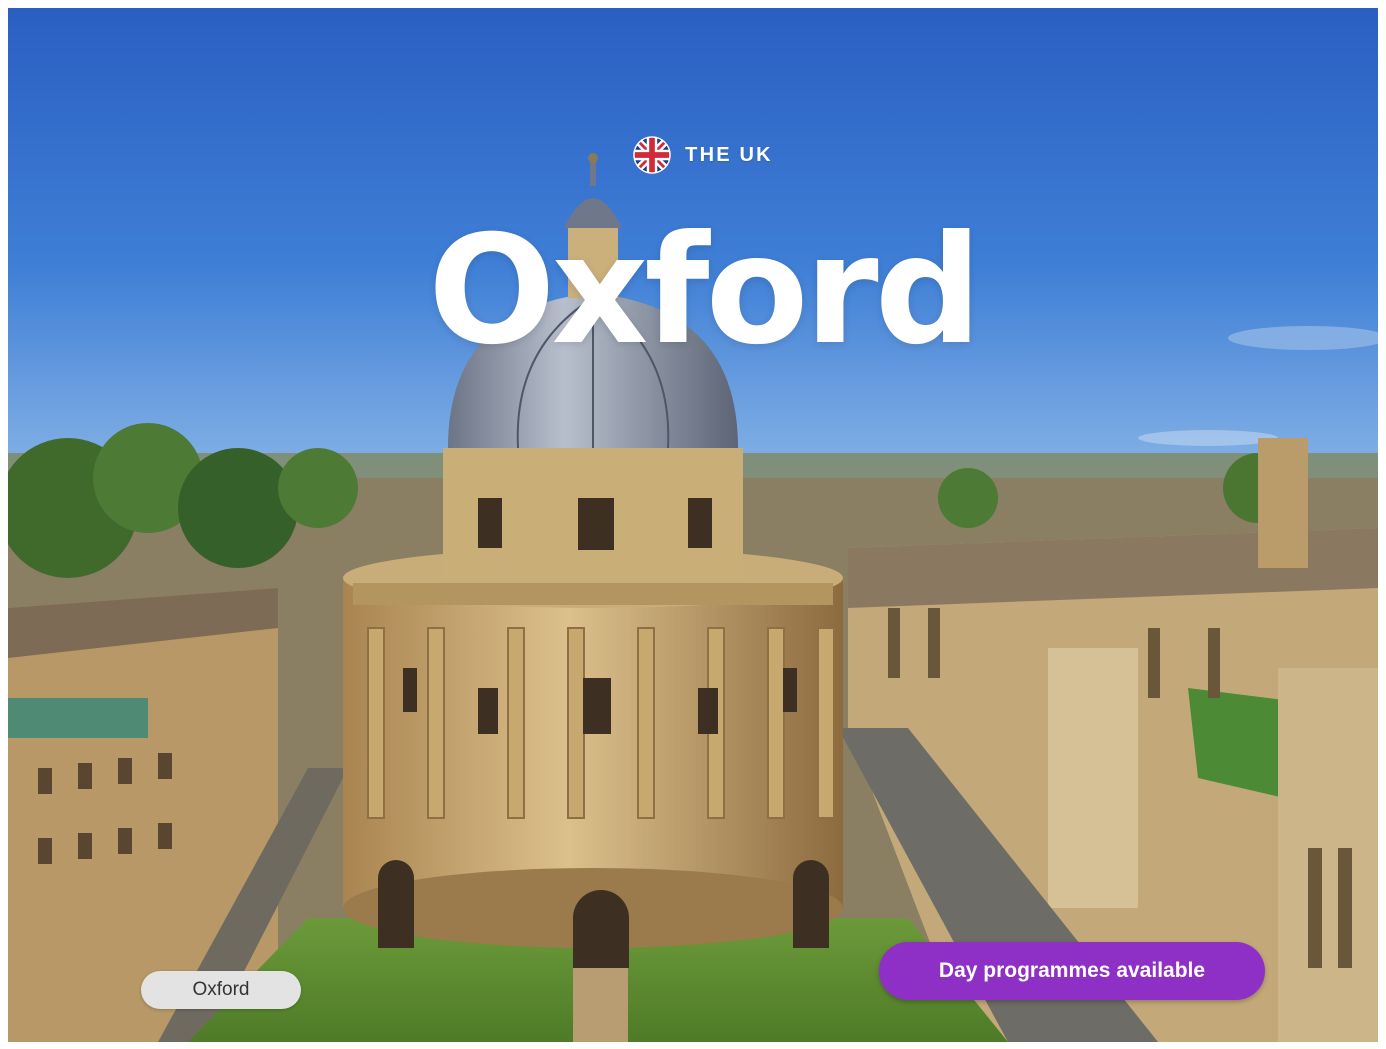  What do you see at coordinates (1072, 971) in the screenshot?
I see `day-programmes-button: Day programmes available` at bounding box center [1072, 971].